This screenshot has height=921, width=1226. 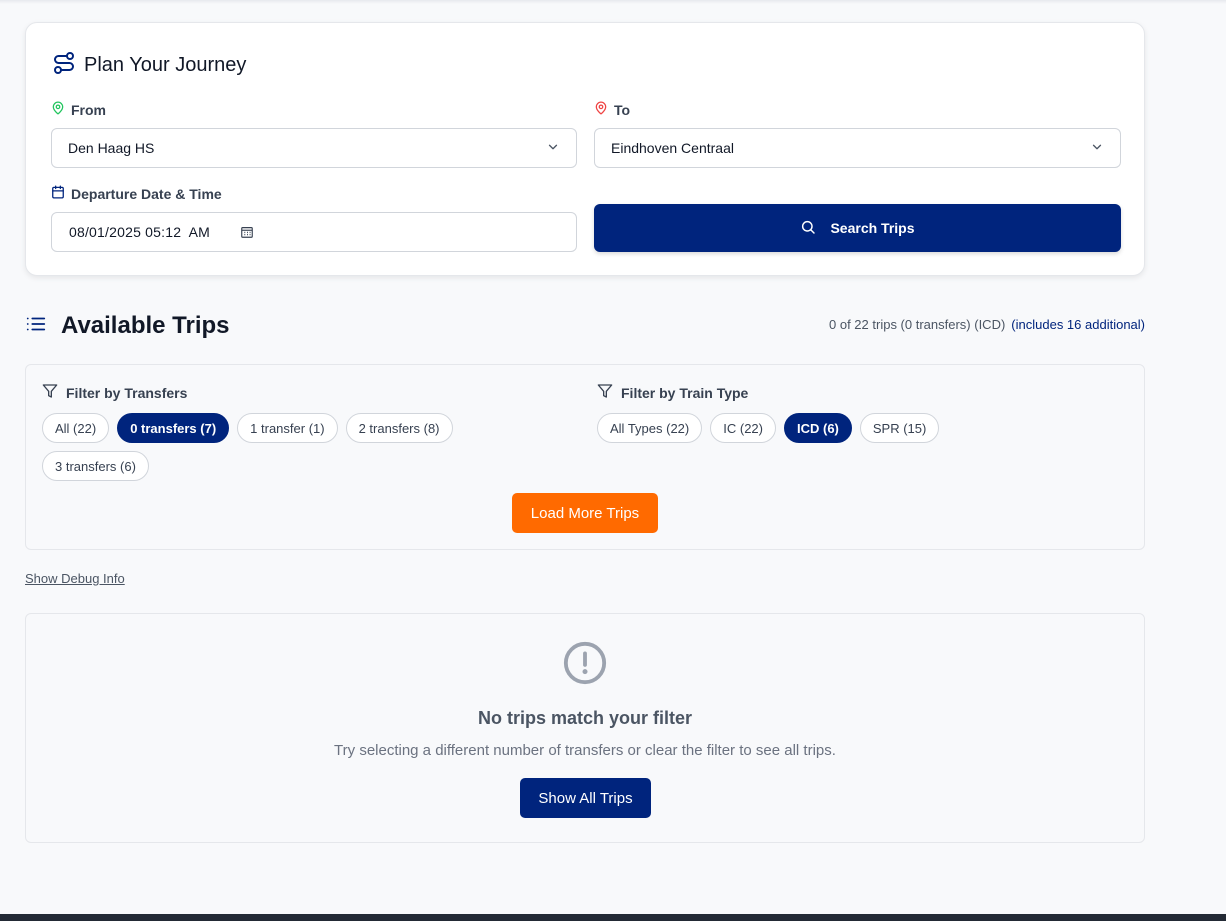 I want to click on transfers-filter-label: Filter by Transfers, so click(x=127, y=392).